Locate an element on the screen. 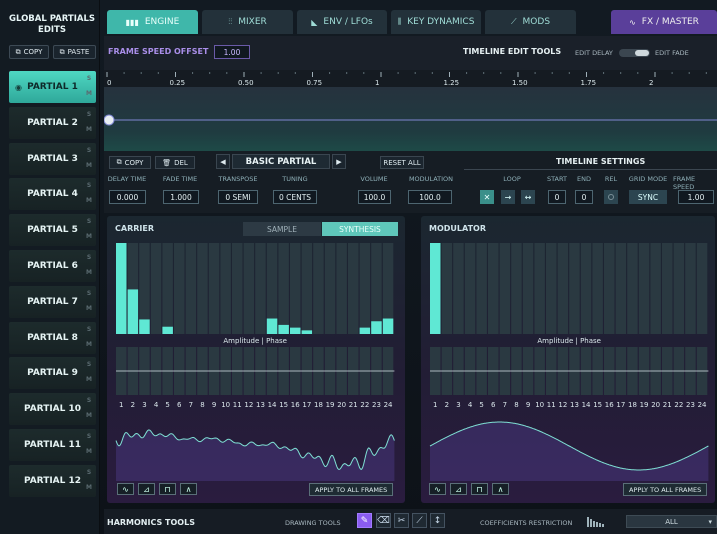 Image resolution: width=717 pixels, height=534 pixels. triangle-wave-button: ∧ is located at coordinates (500, 489).